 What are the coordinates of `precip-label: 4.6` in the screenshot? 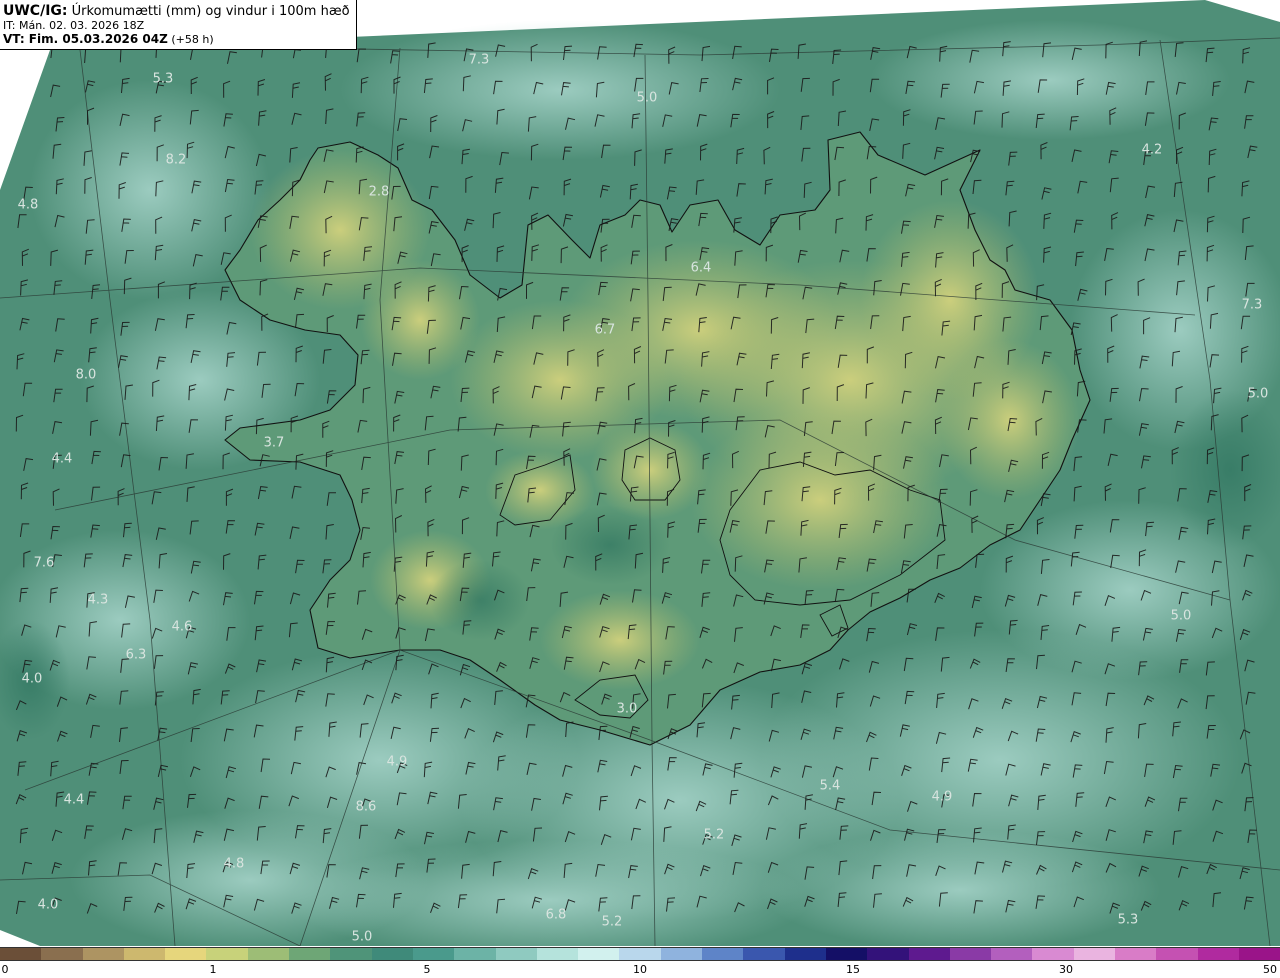 It's located at (182, 627).